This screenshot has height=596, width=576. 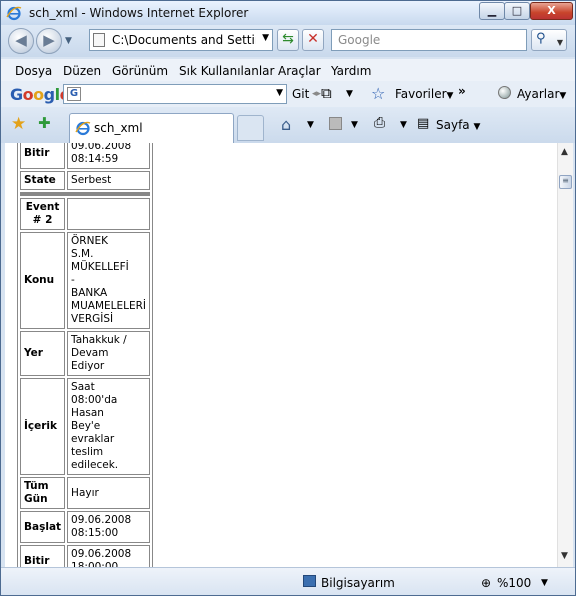 I want to click on table-row: Bitir 09.06.2008 08:14:59, so click(x=85, y=156).